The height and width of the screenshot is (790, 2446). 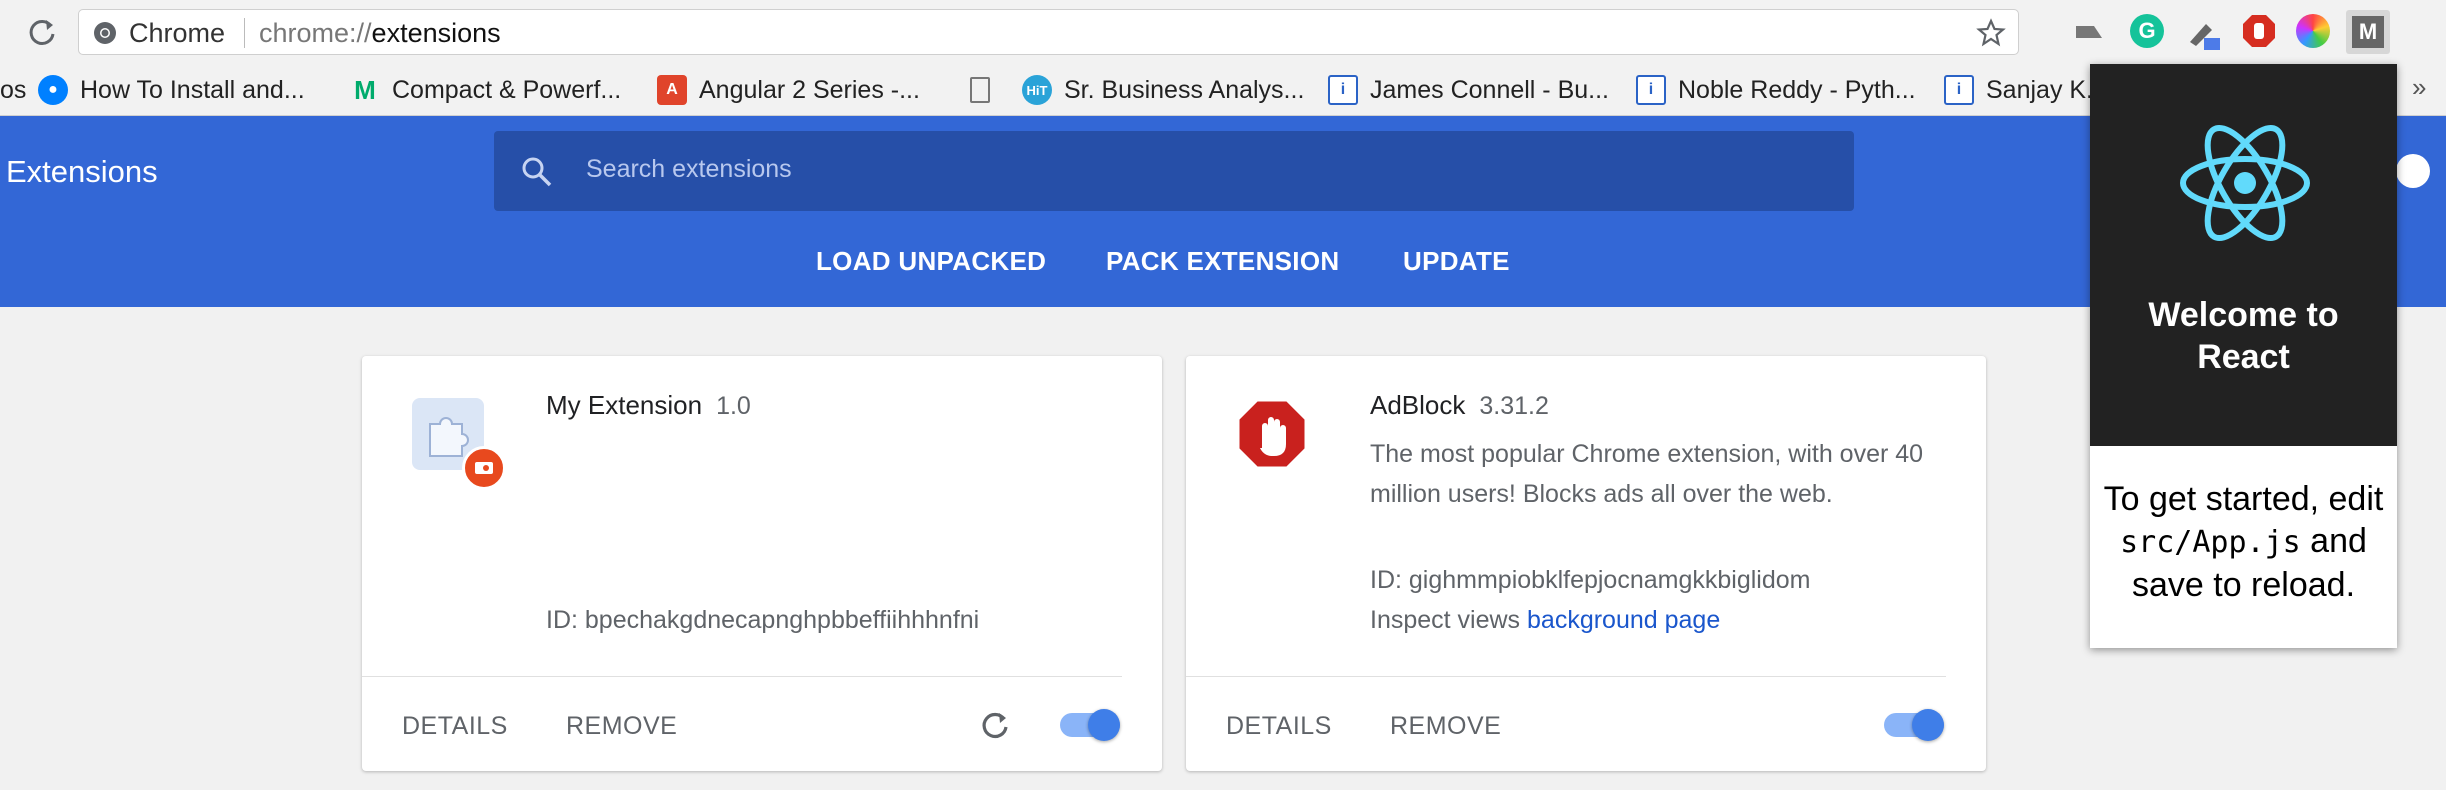 I want to click on m-extension-icon: M, so click(x=2368, y=32).